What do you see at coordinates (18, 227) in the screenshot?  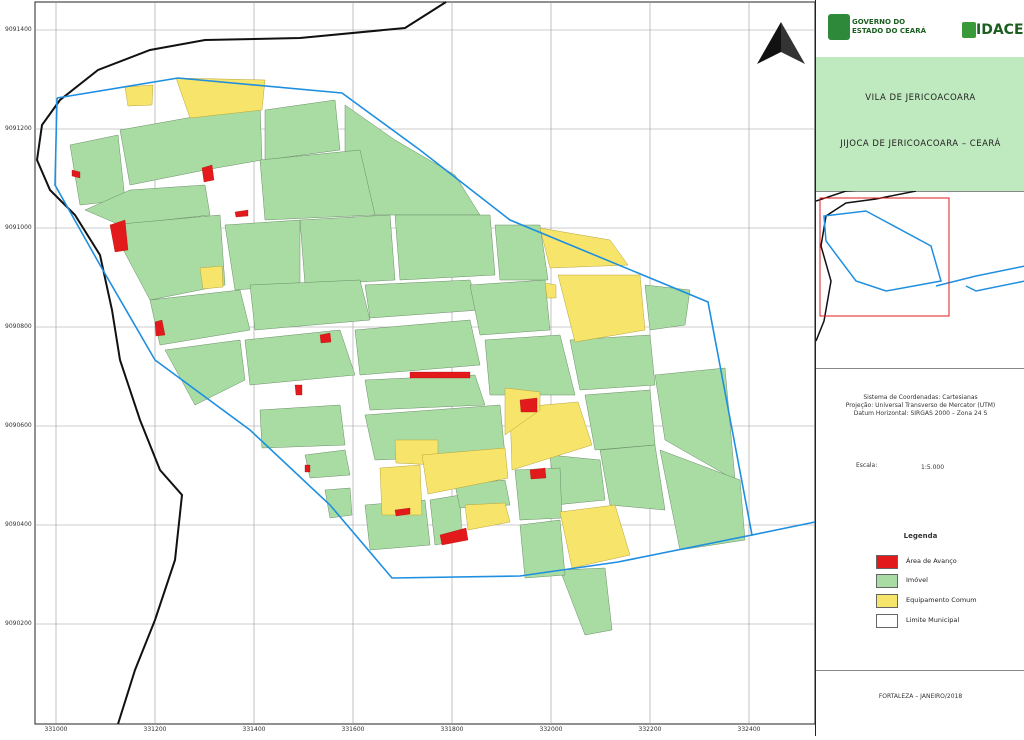 I see `y-tick-label: 9091000` at bounding box center [18, 227].